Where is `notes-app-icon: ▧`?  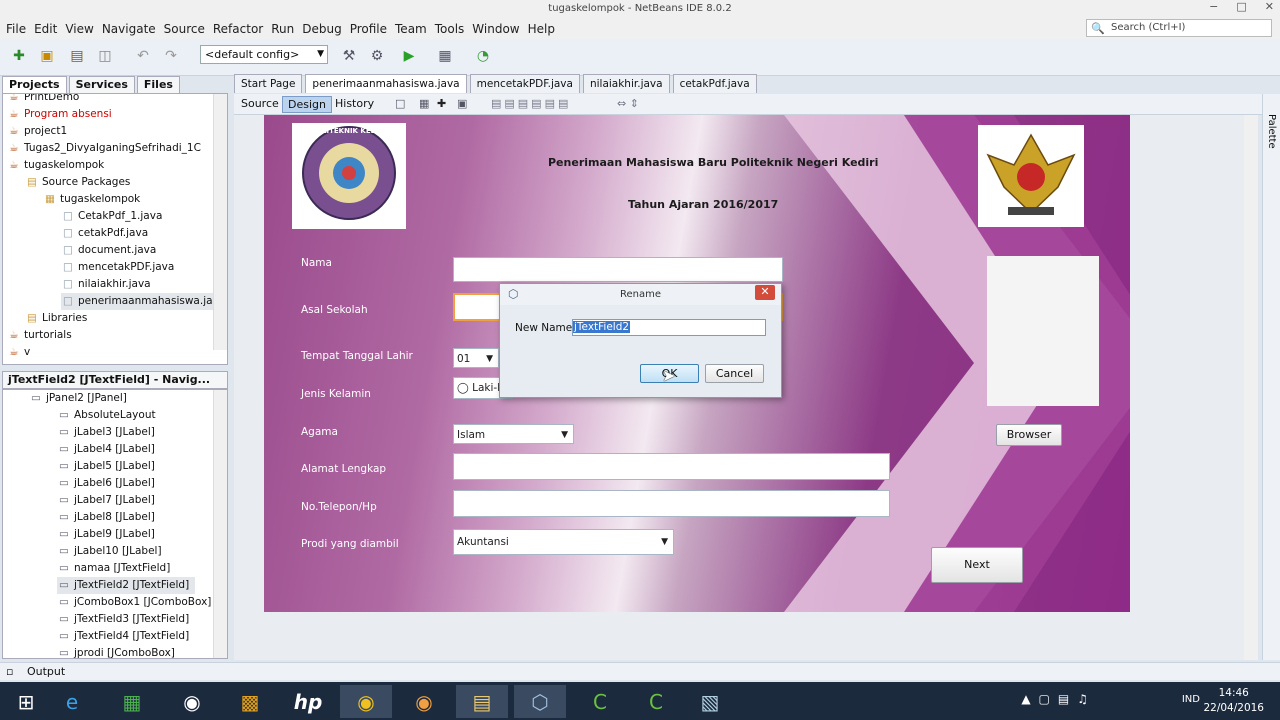 notes-app-icon: ▧ is located at coordinates (710, 701).